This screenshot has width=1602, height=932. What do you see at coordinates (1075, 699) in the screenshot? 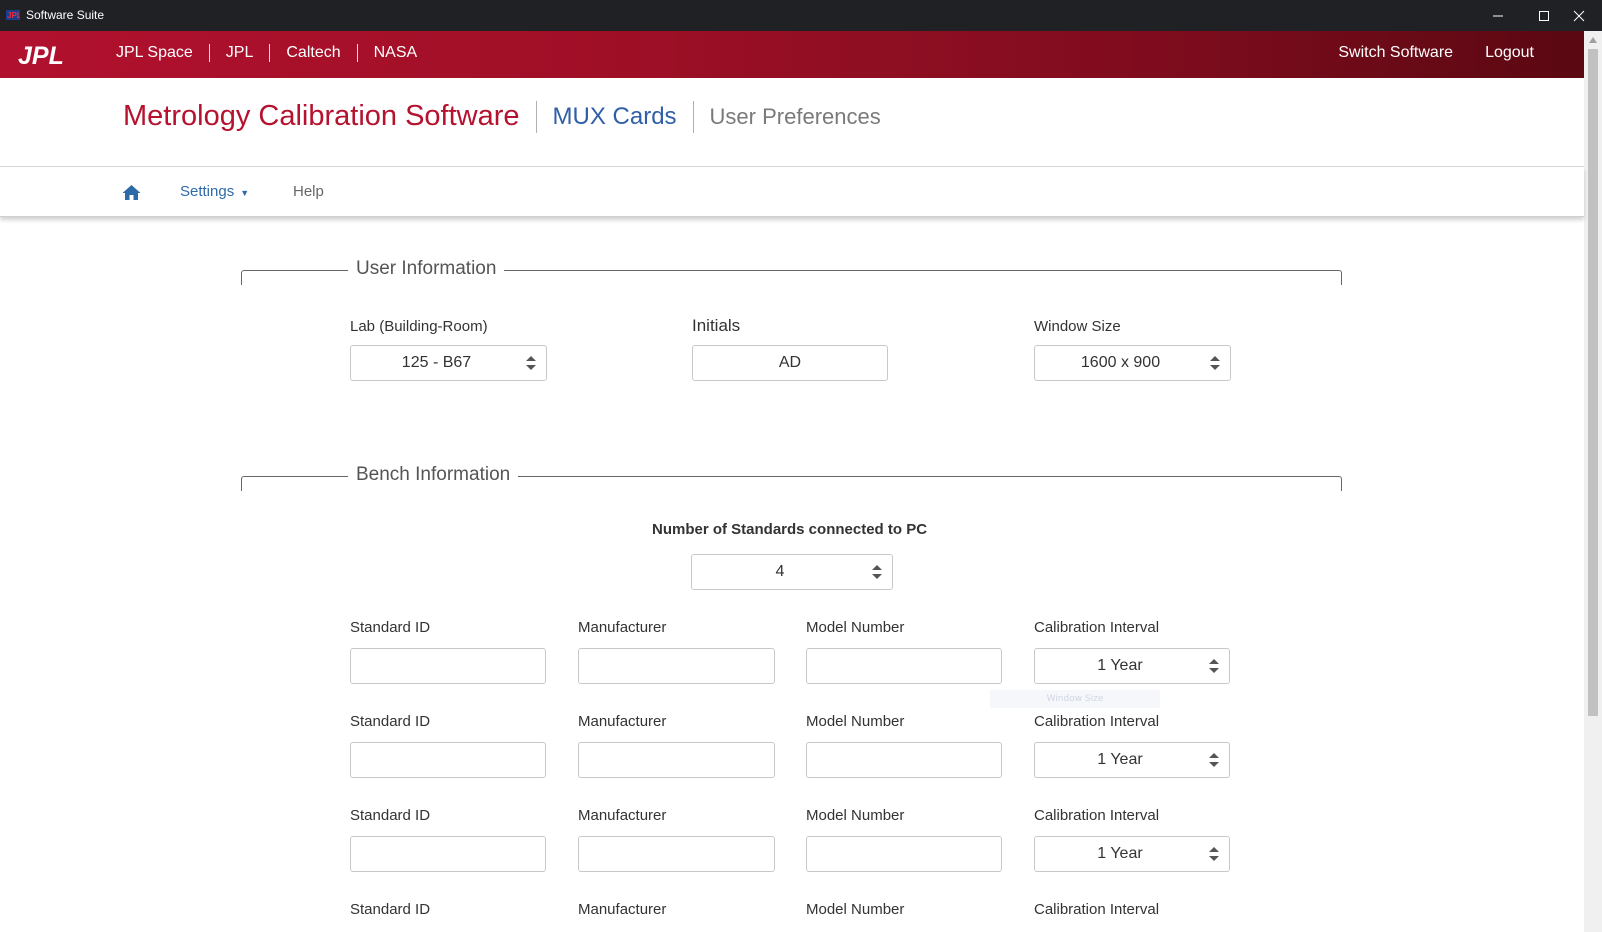
I see `tooltip-ghost: Window Size` at bounding box center [1075, 699].